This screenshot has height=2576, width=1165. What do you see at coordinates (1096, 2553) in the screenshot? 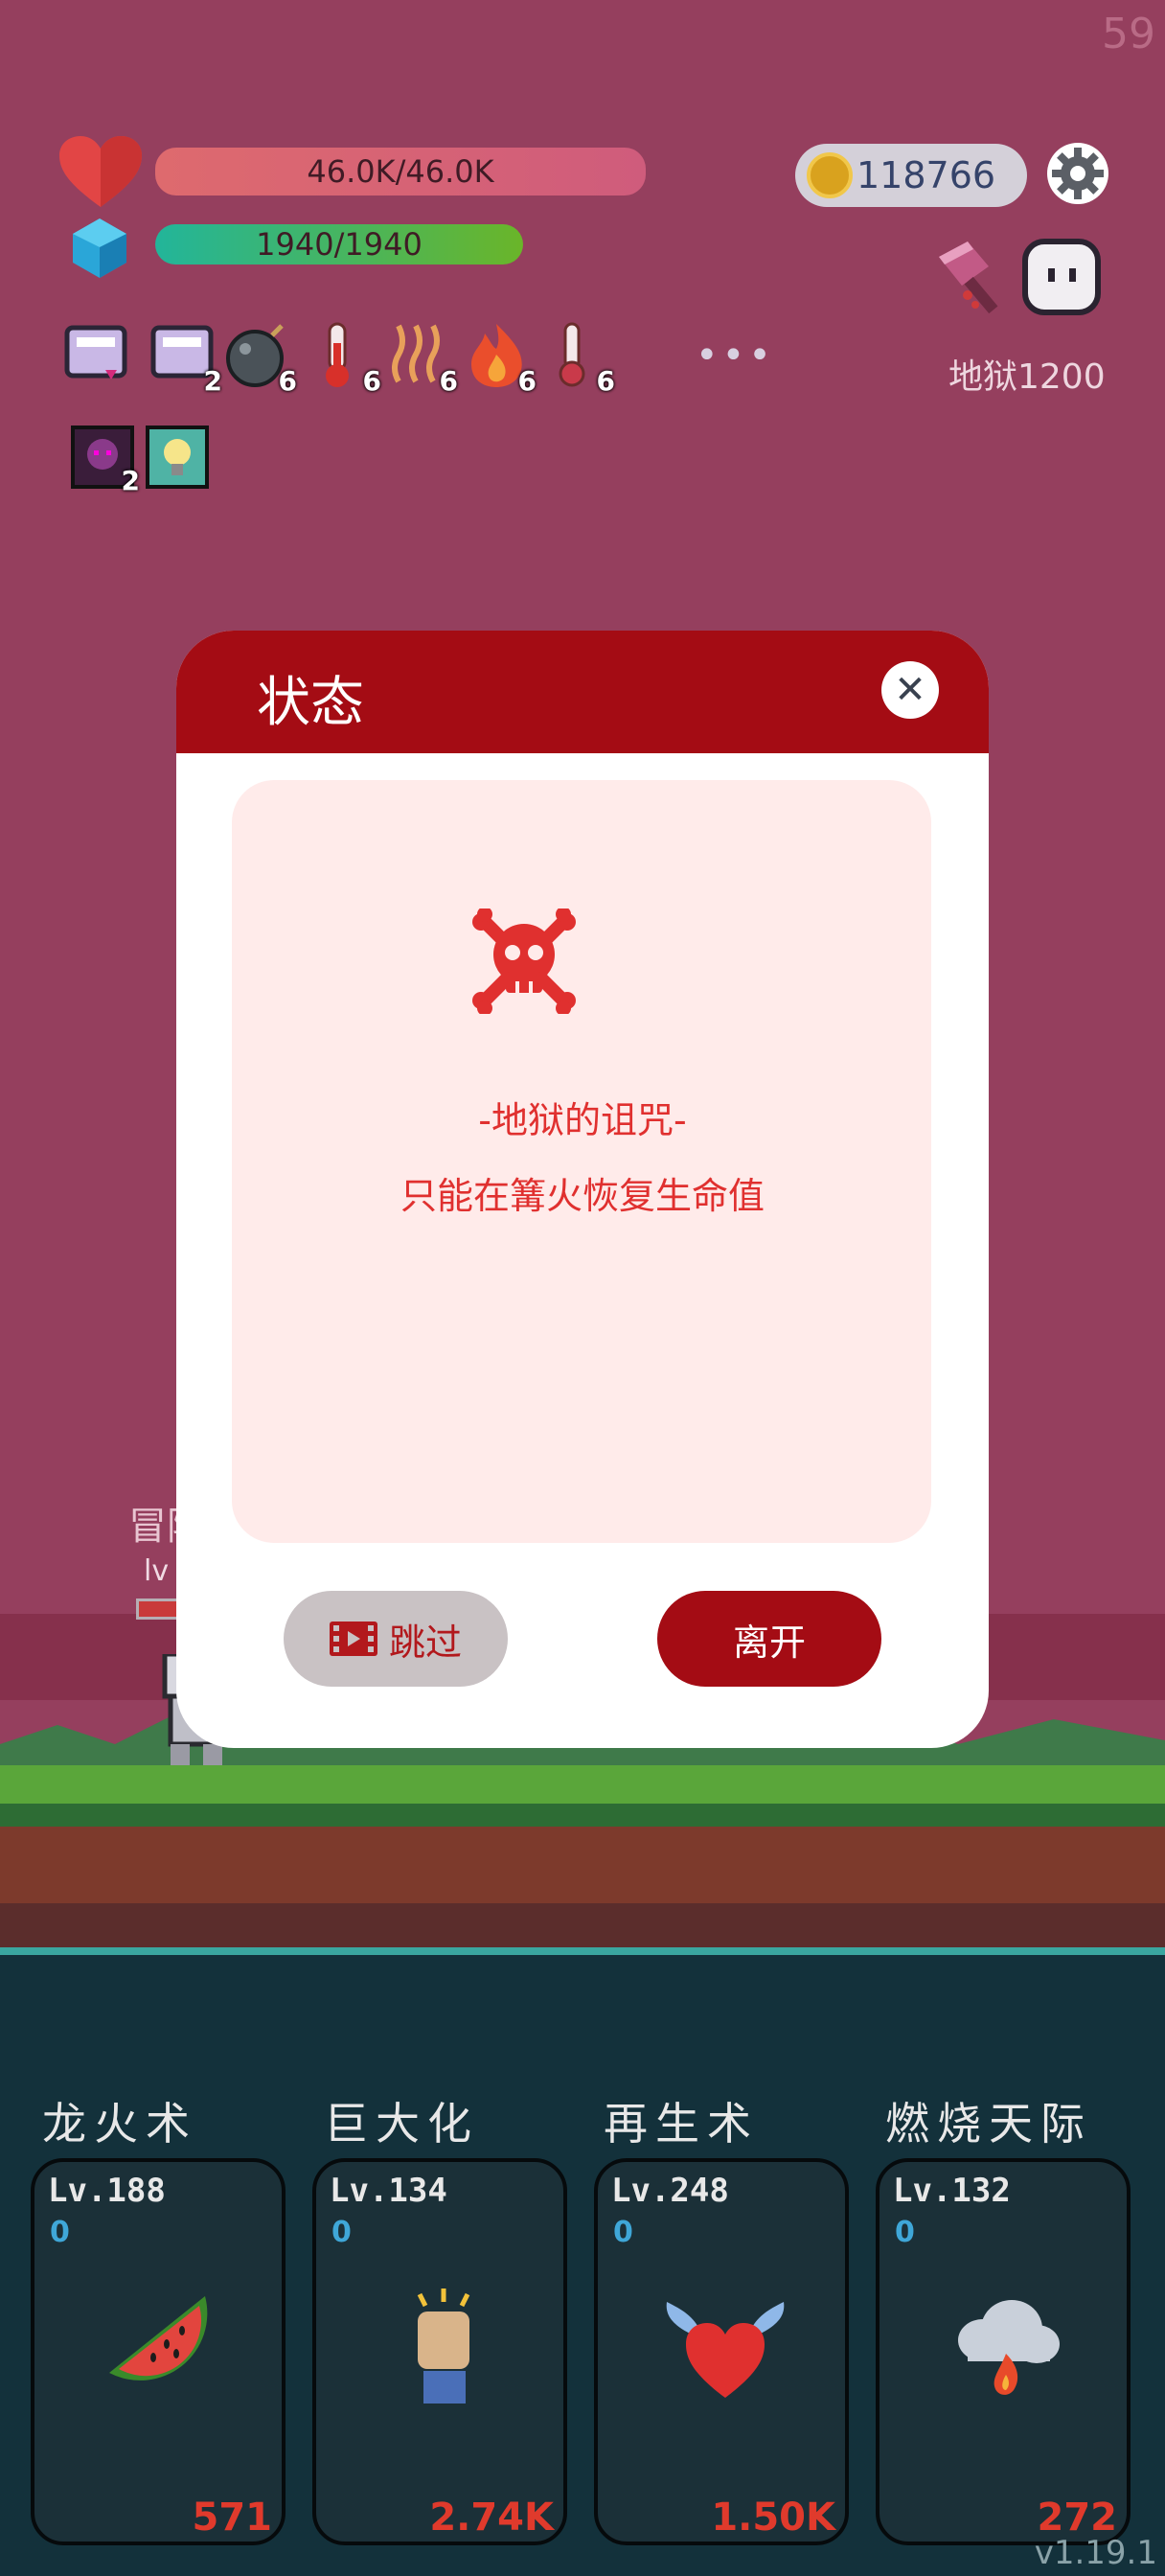
I see `version-label: v1.19.1` at bounding box center [1096, 2553].